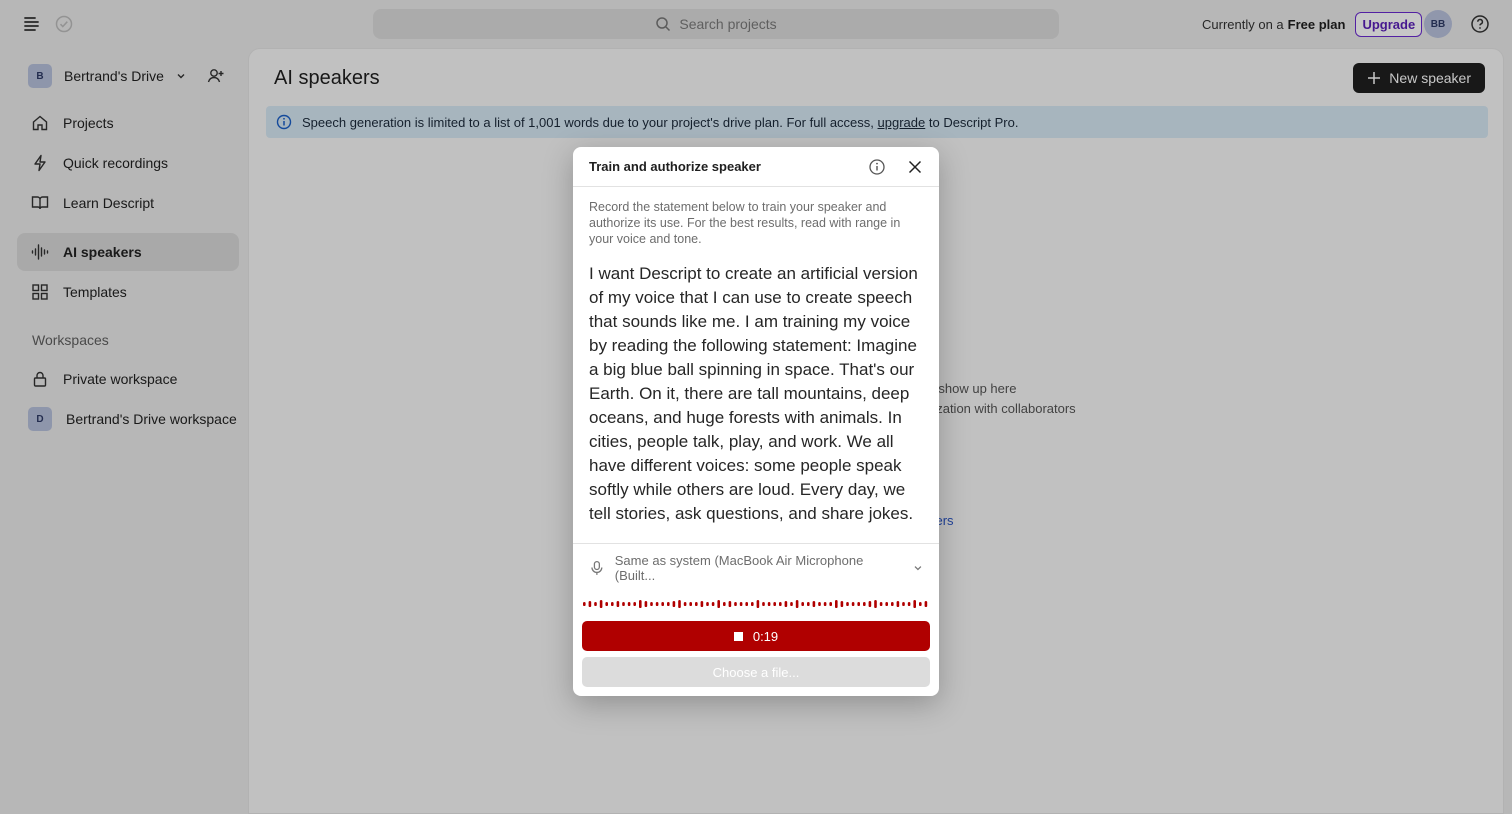 This screenshot has height=814, width=1512. I want to click on close-icon, so click(915, 167).